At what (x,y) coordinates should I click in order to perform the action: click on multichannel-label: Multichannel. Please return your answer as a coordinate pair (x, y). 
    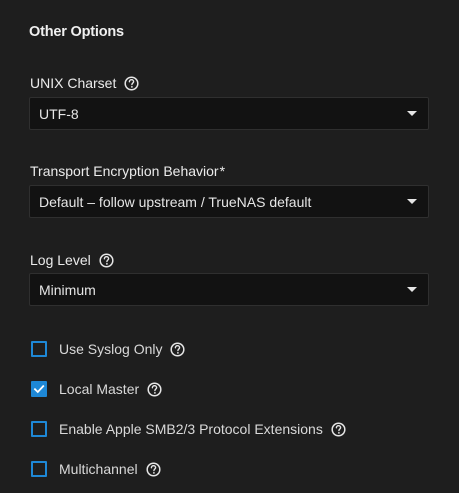
    Looking at the image, I should click on (98, 469).